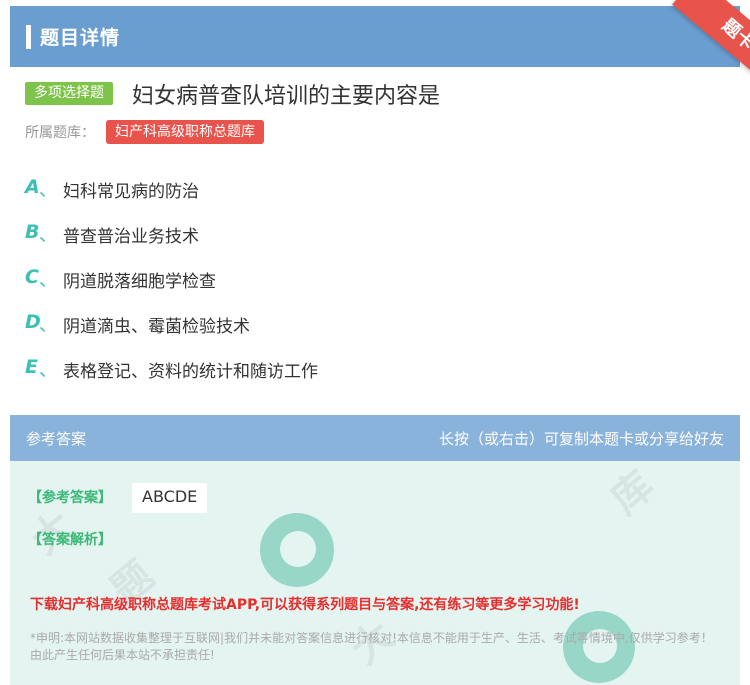 The height and width of the screenshot is (685, 750). I want to click on bank-label: 所属题库：, so click(60, 133).